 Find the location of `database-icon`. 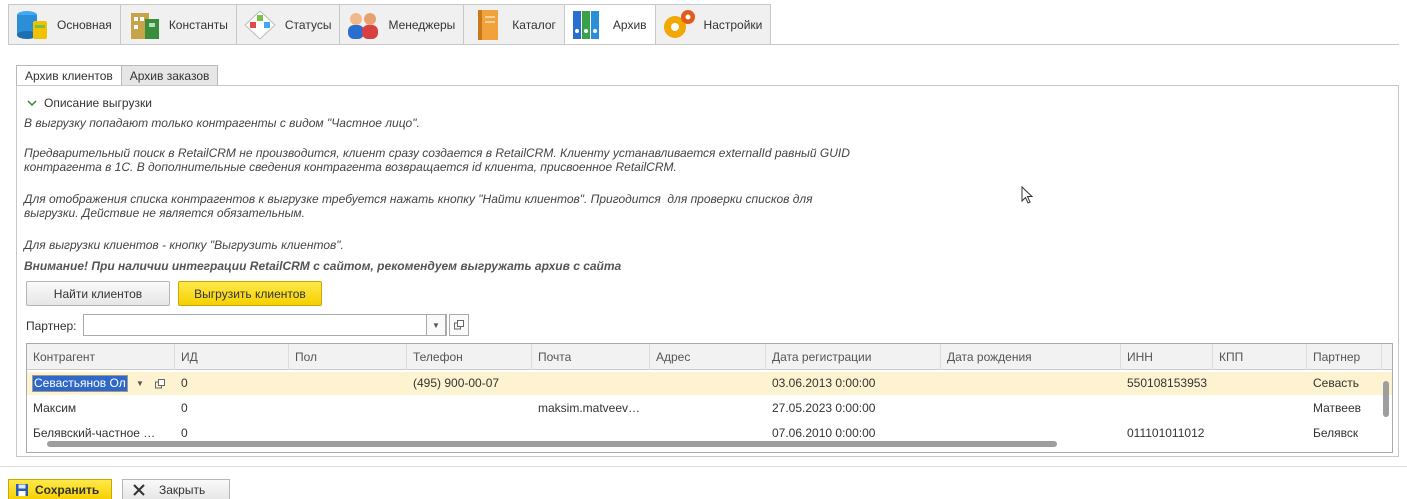

database-icon is located at coordinates (32, 25).